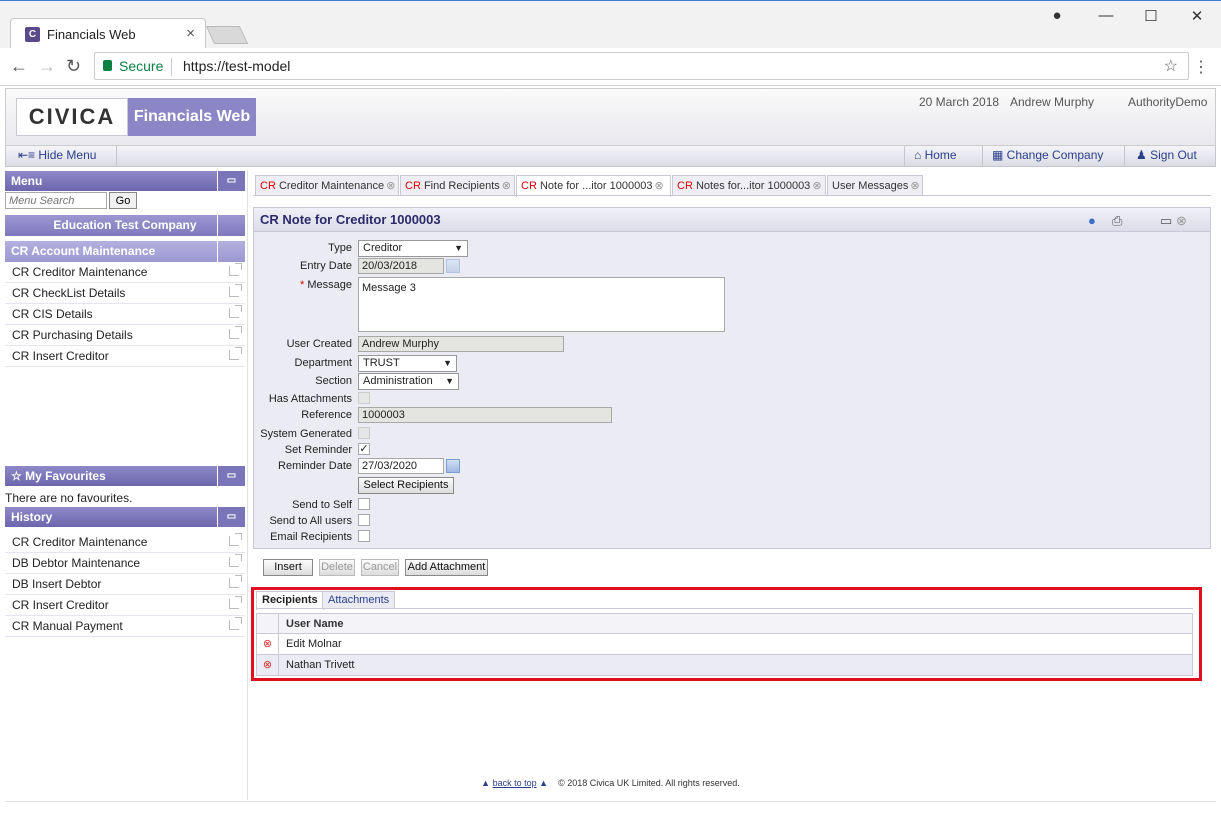 The width and height of the screenshot is (1221, 817). Describe the element at coordinates (1124, 156) in the screenshot. I see `menubar-divider` at that location.